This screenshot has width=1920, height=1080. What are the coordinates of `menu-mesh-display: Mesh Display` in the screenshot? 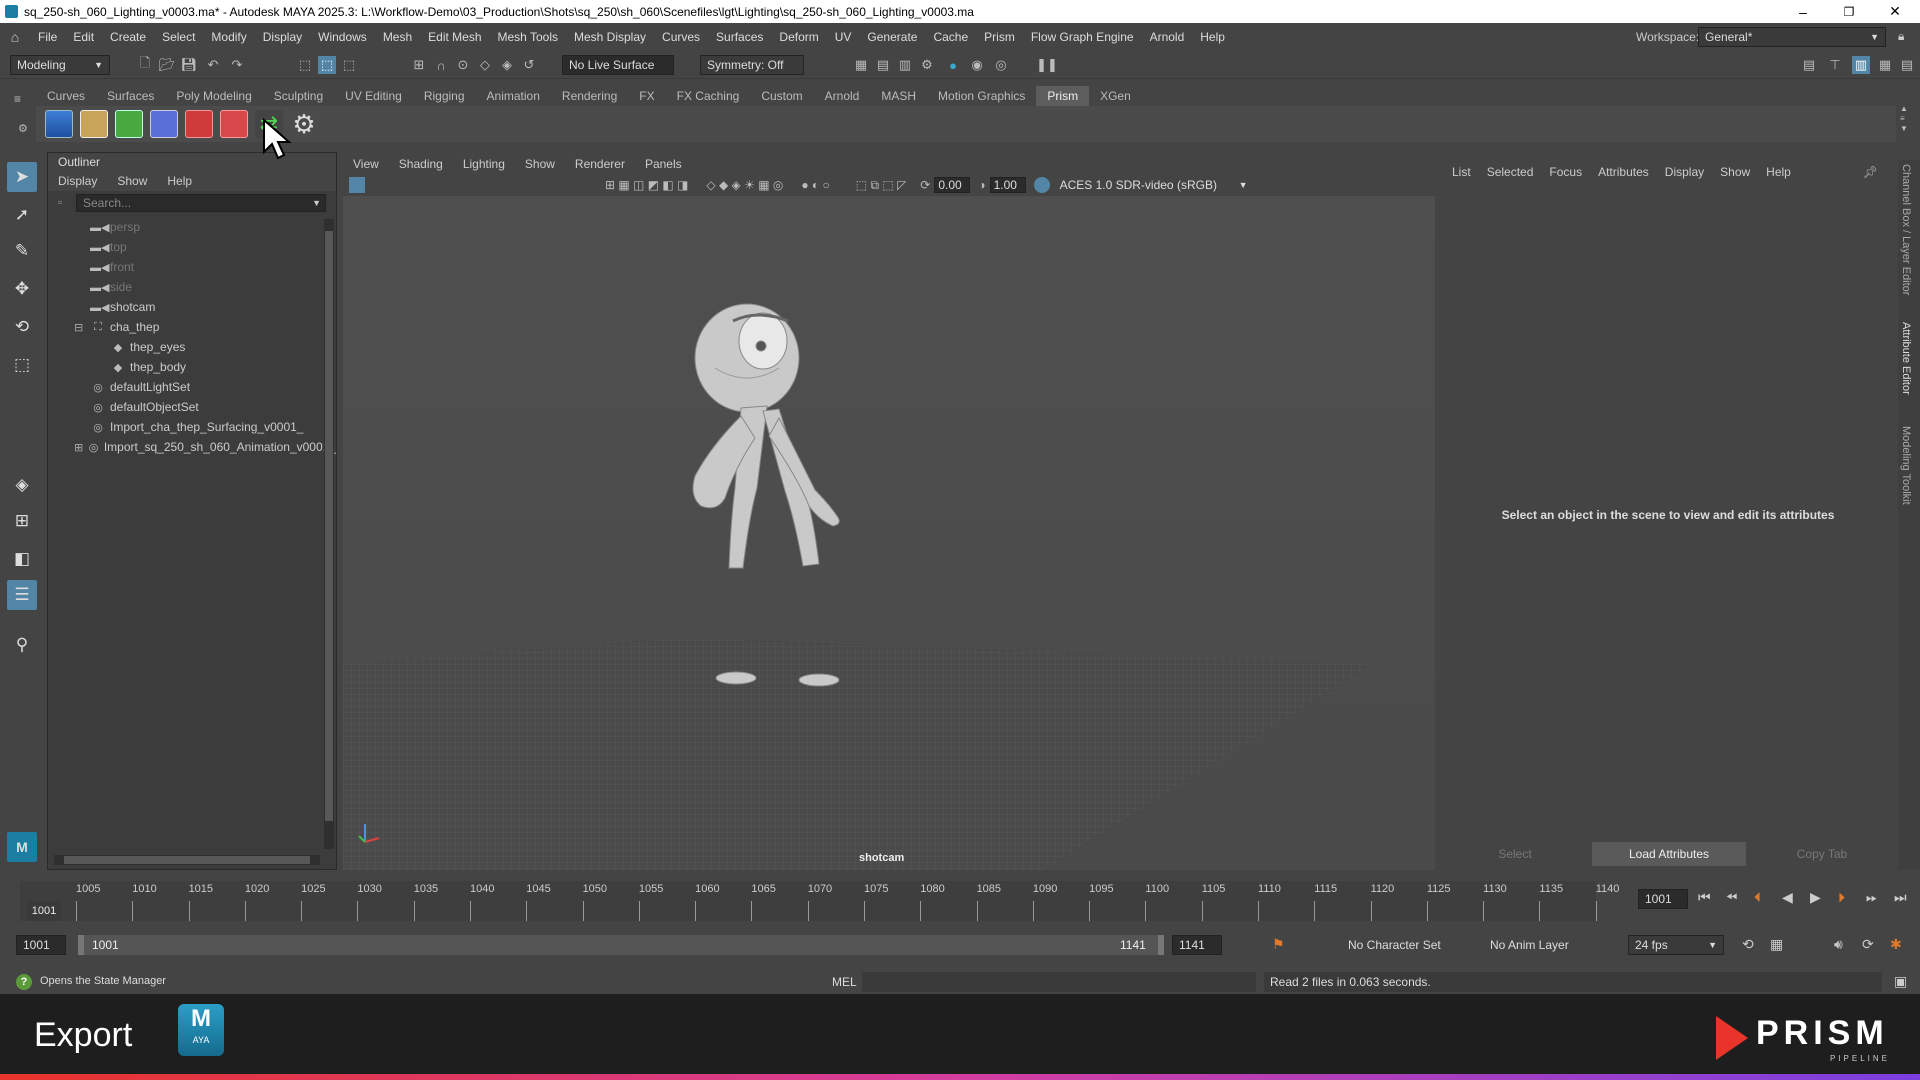 It's located at (610, 37).